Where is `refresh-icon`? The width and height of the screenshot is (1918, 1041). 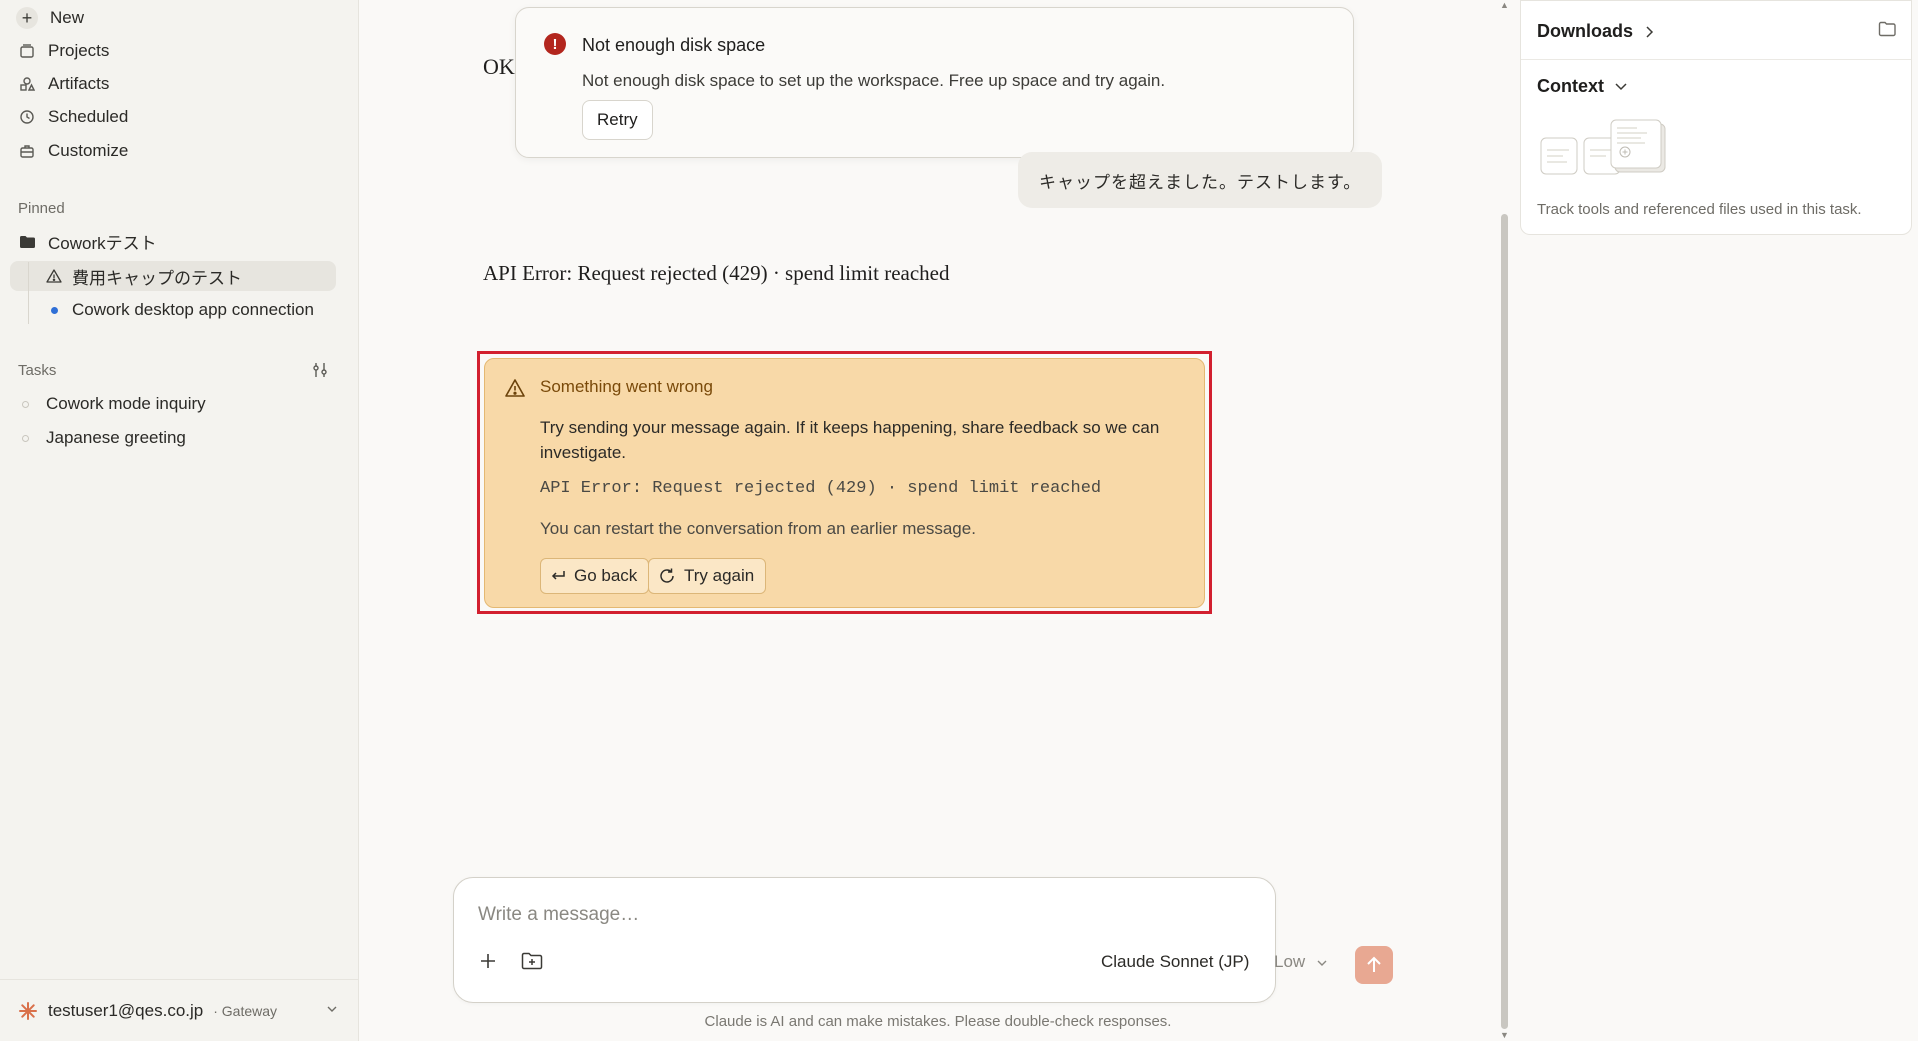
refresh-icon is located at coordinates (667, 576).